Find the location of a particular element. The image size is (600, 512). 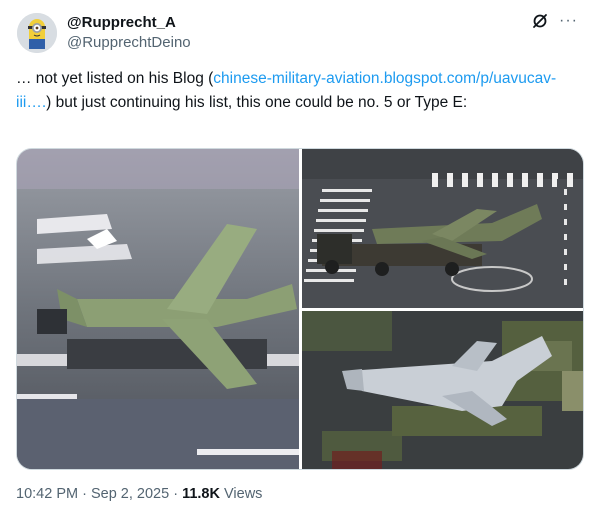

aircraft-top-view-photo is located at coordinates (442, 390).